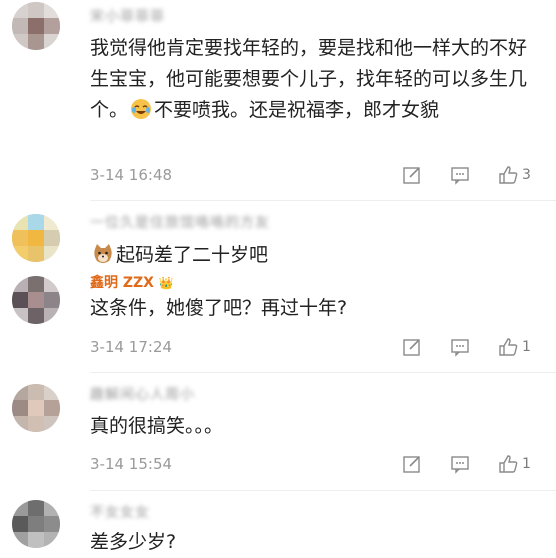  What do you see at coordinates (131, 175) in the screenshot?
I see `timestamp: 3-14 16:48` at bounding box center [131, 175].